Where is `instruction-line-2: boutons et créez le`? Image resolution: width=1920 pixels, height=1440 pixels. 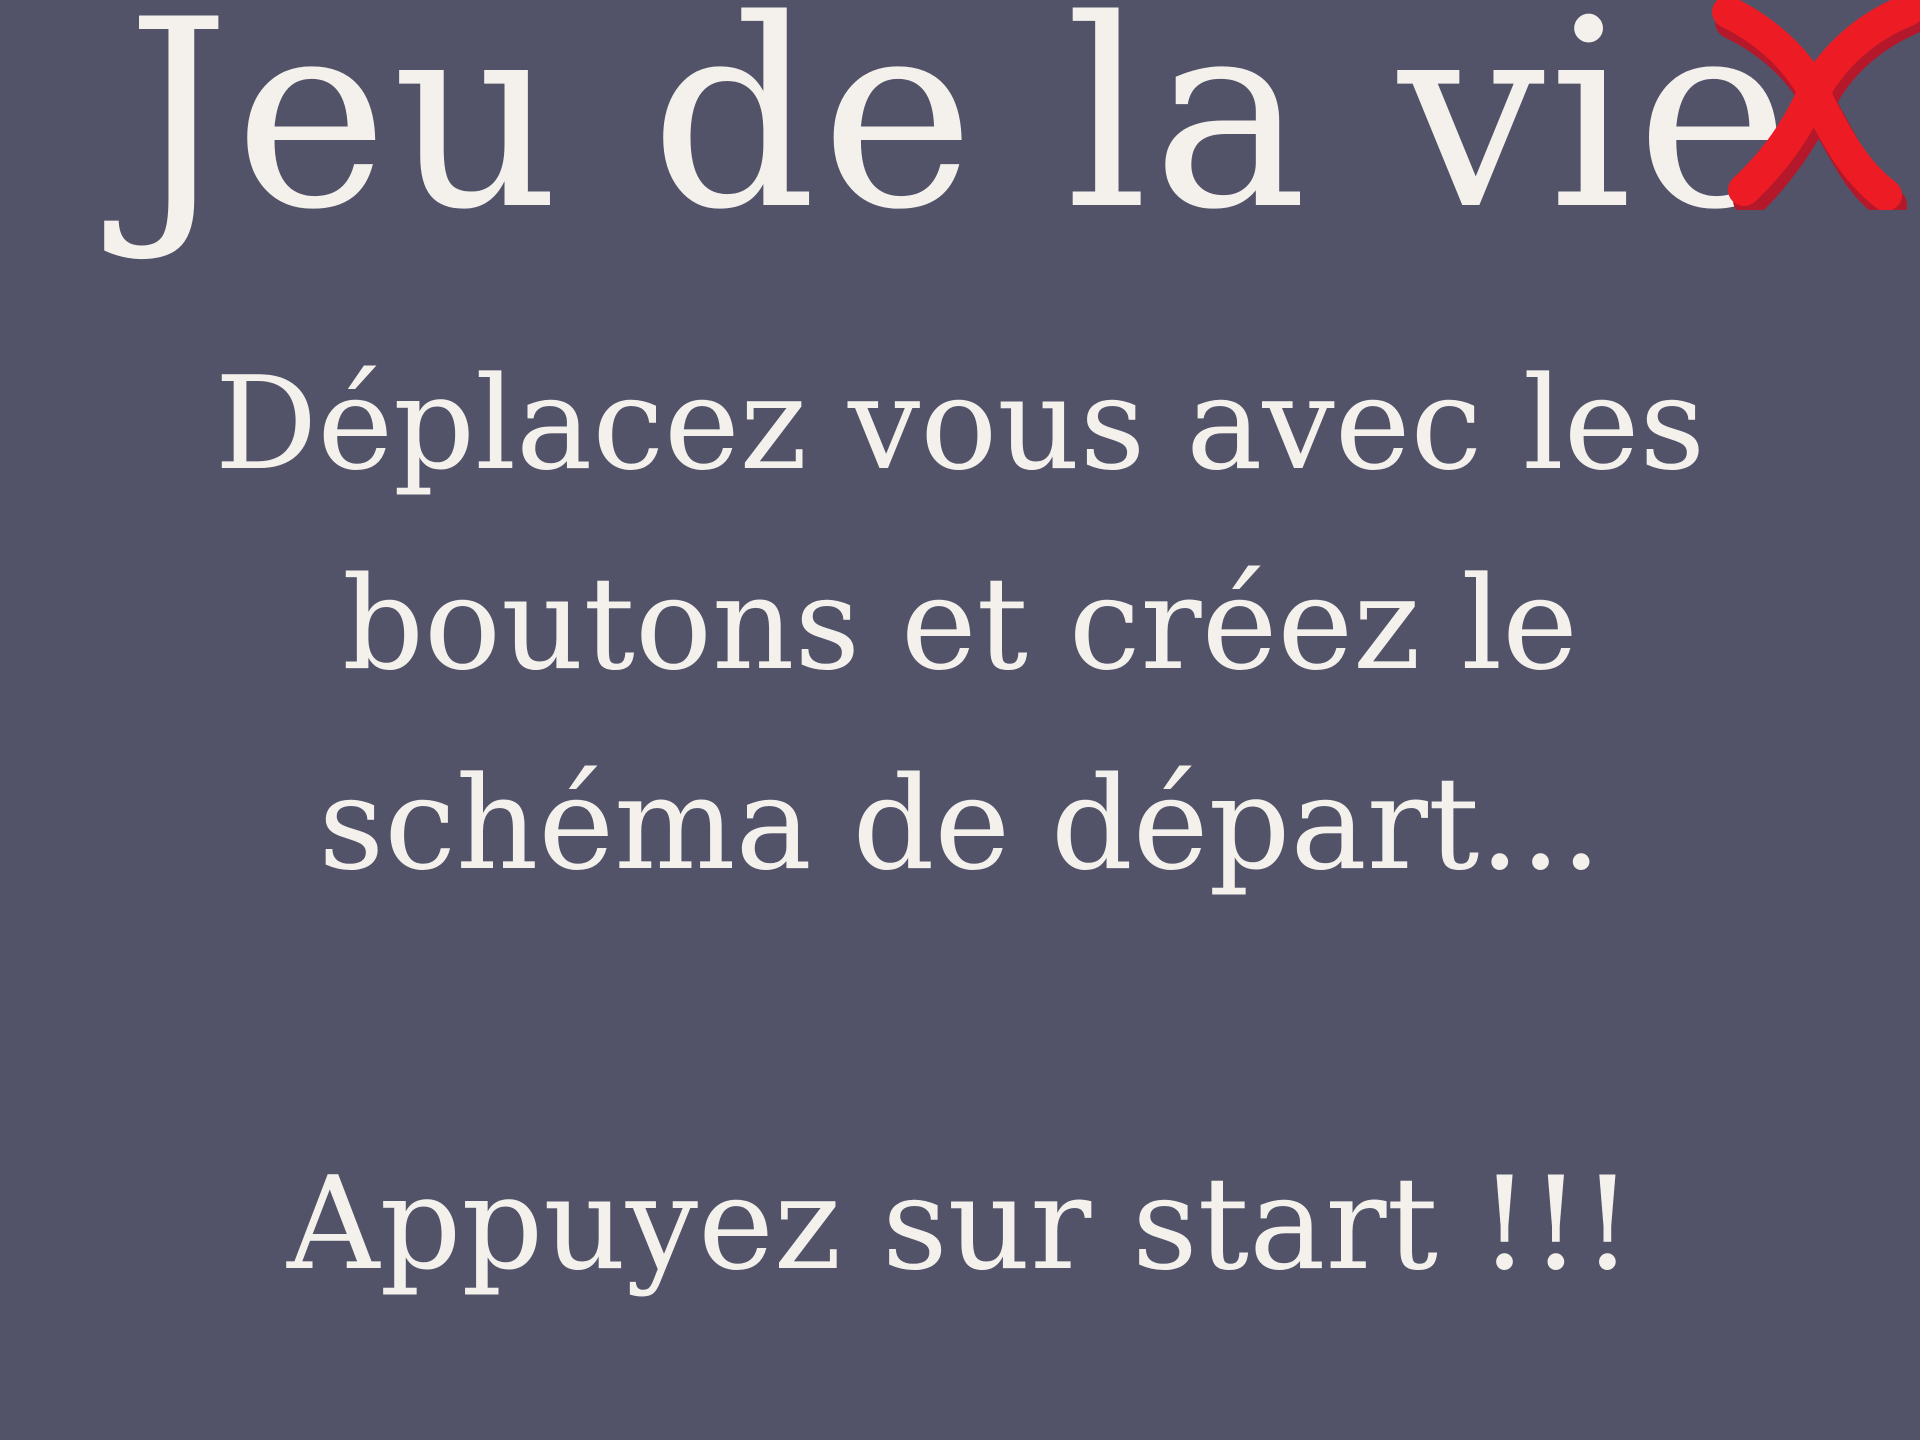
instruction-line-2: boutons et créez le is located at coordinates (960, 624).